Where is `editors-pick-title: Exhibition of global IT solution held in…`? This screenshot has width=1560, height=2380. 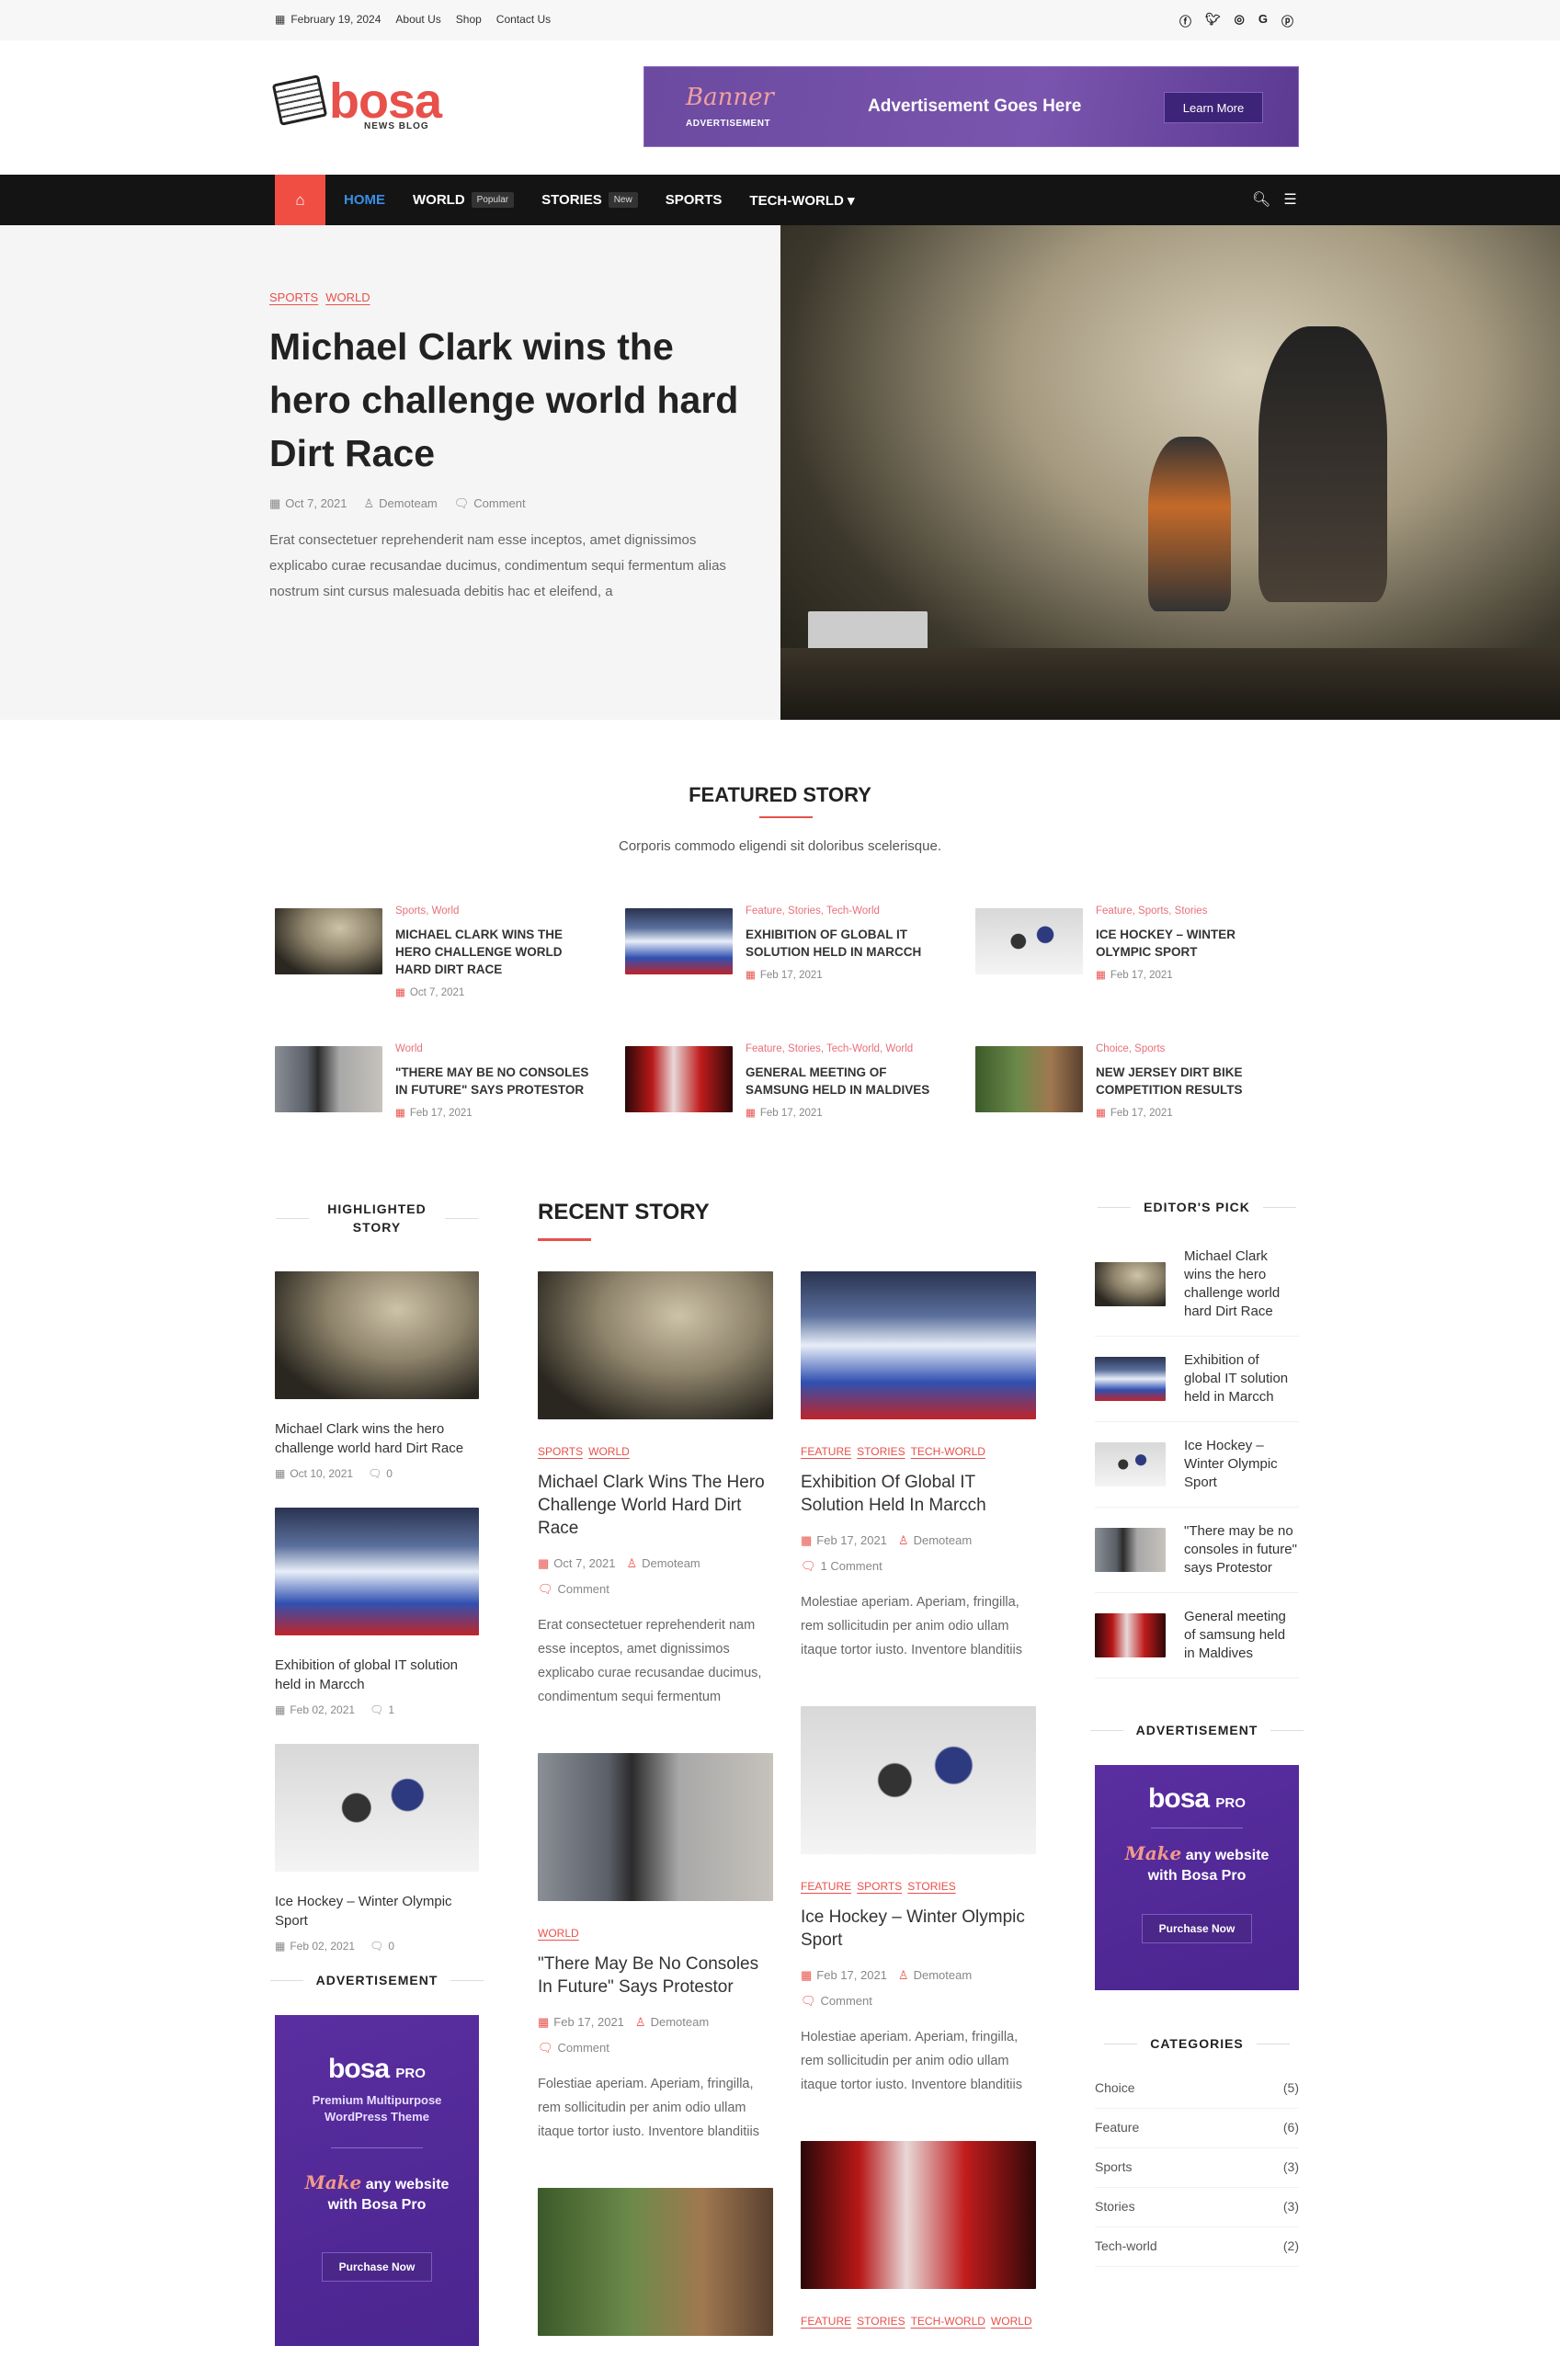
editors-pick-title: Exhibition of global IT solution held in… is located at coordinates (1241, 1378).